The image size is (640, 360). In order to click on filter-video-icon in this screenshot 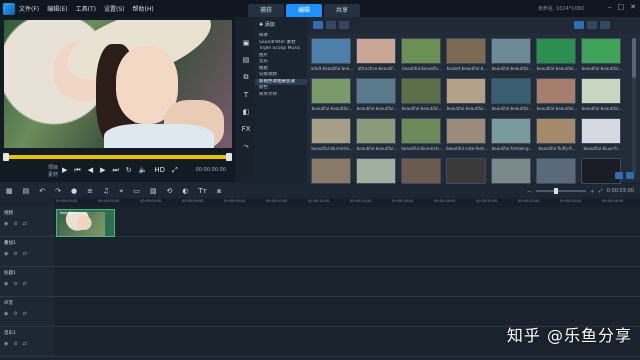, I will do `click(318, 25)`.